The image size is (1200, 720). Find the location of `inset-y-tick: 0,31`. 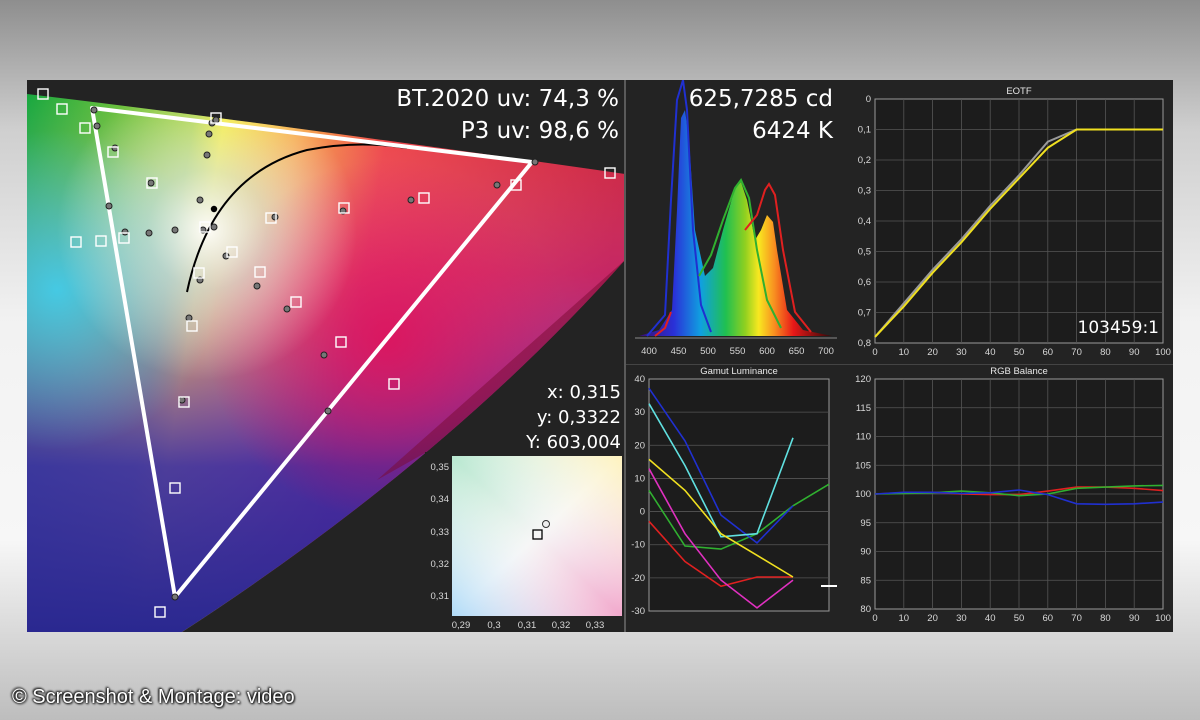

inset-y-tick: 0,31 is located at coordinates (440, 596).